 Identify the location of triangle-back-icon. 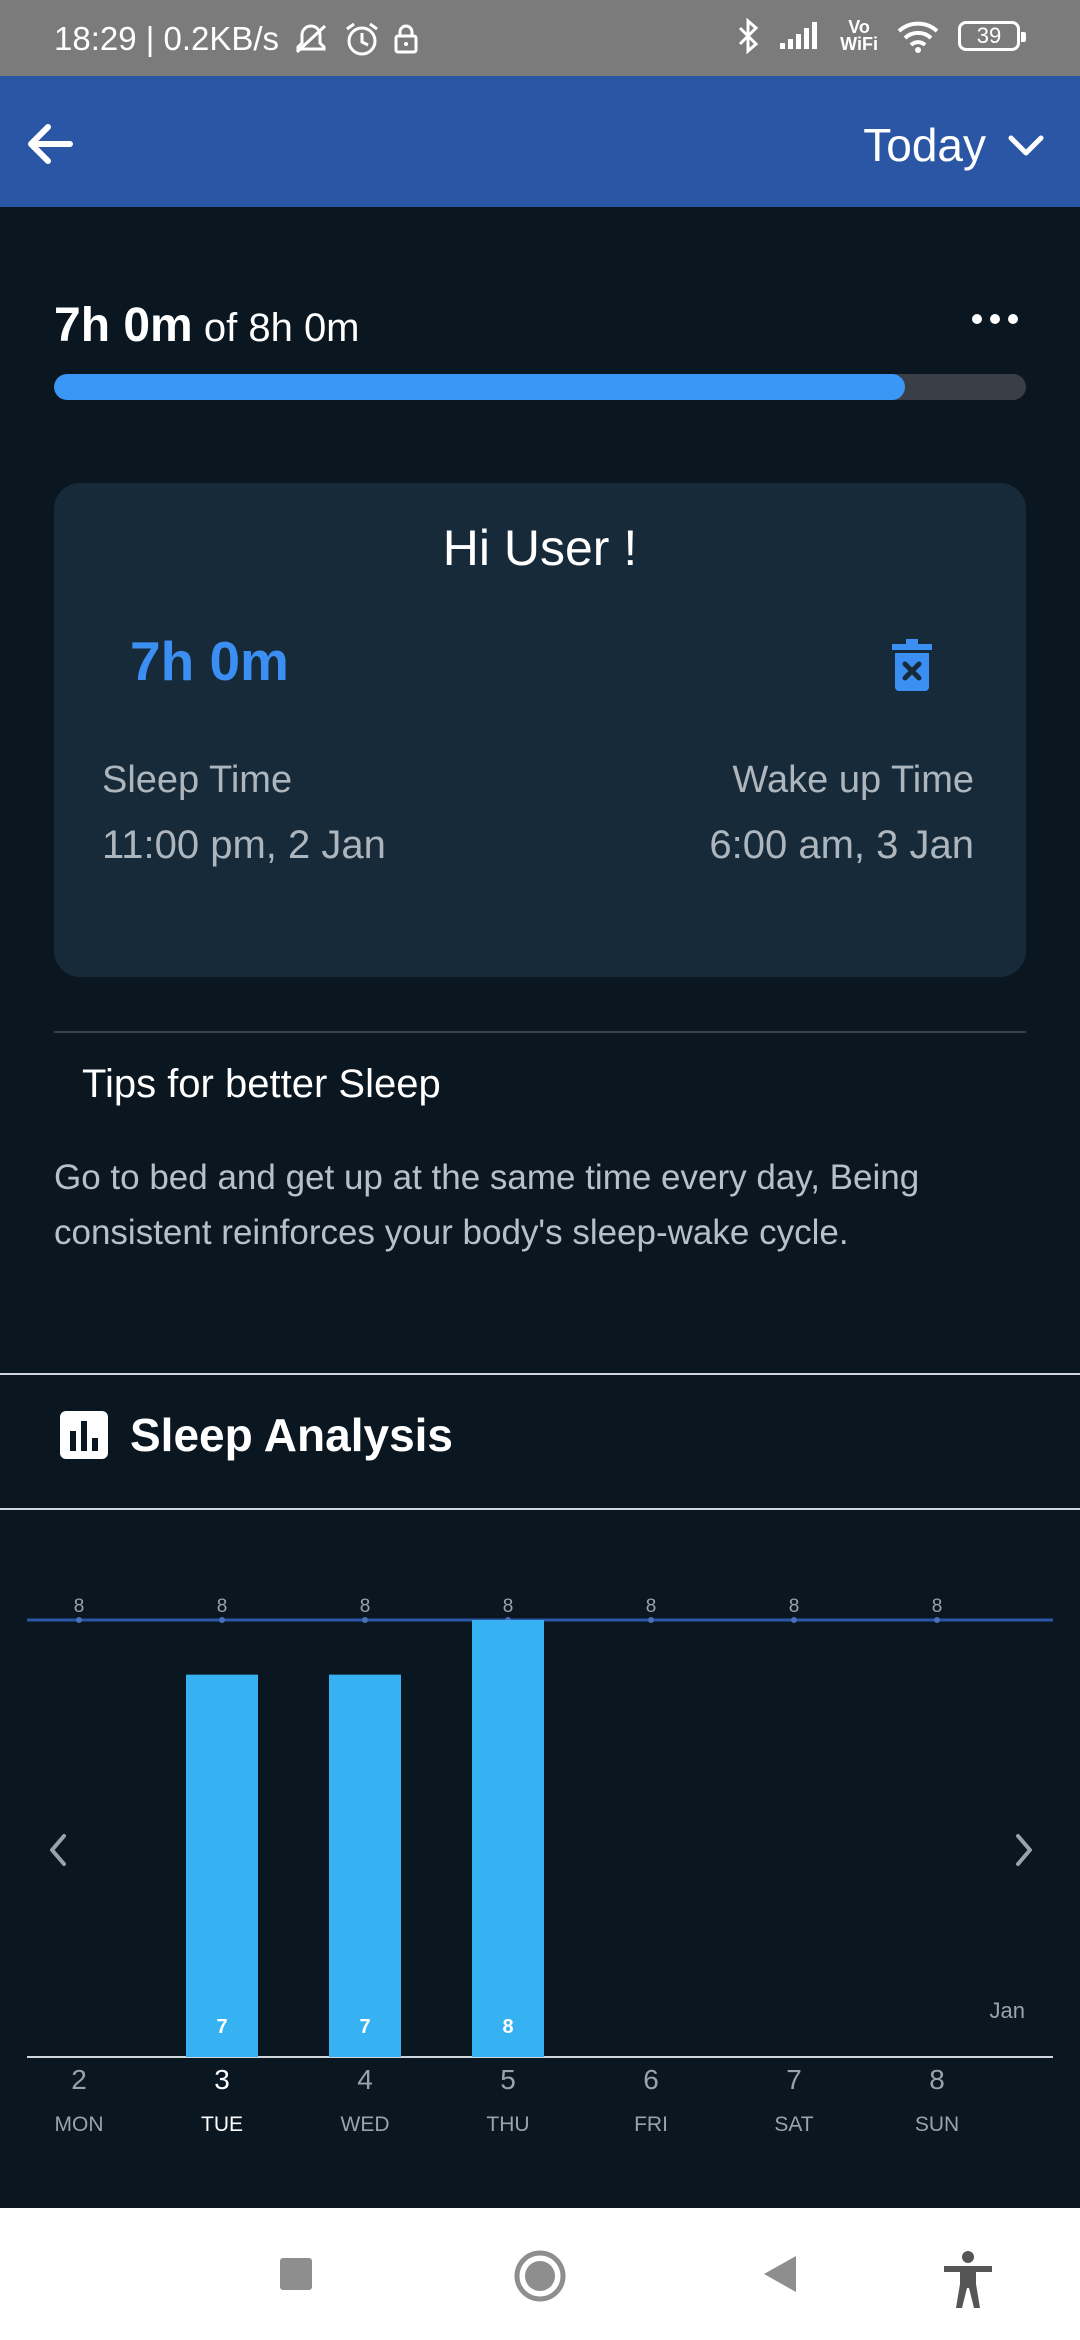
(780, 2274).